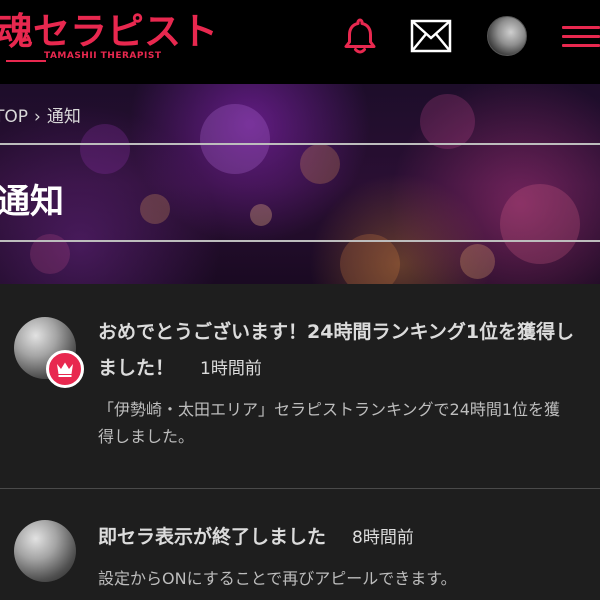 The width and height of the screenshot is (600, 600). What do you see at coordinates (212, 537) in the screenshot?
I see `notification-title-text: 即セラ表示が終了しました` at bounding box center [212, 537].